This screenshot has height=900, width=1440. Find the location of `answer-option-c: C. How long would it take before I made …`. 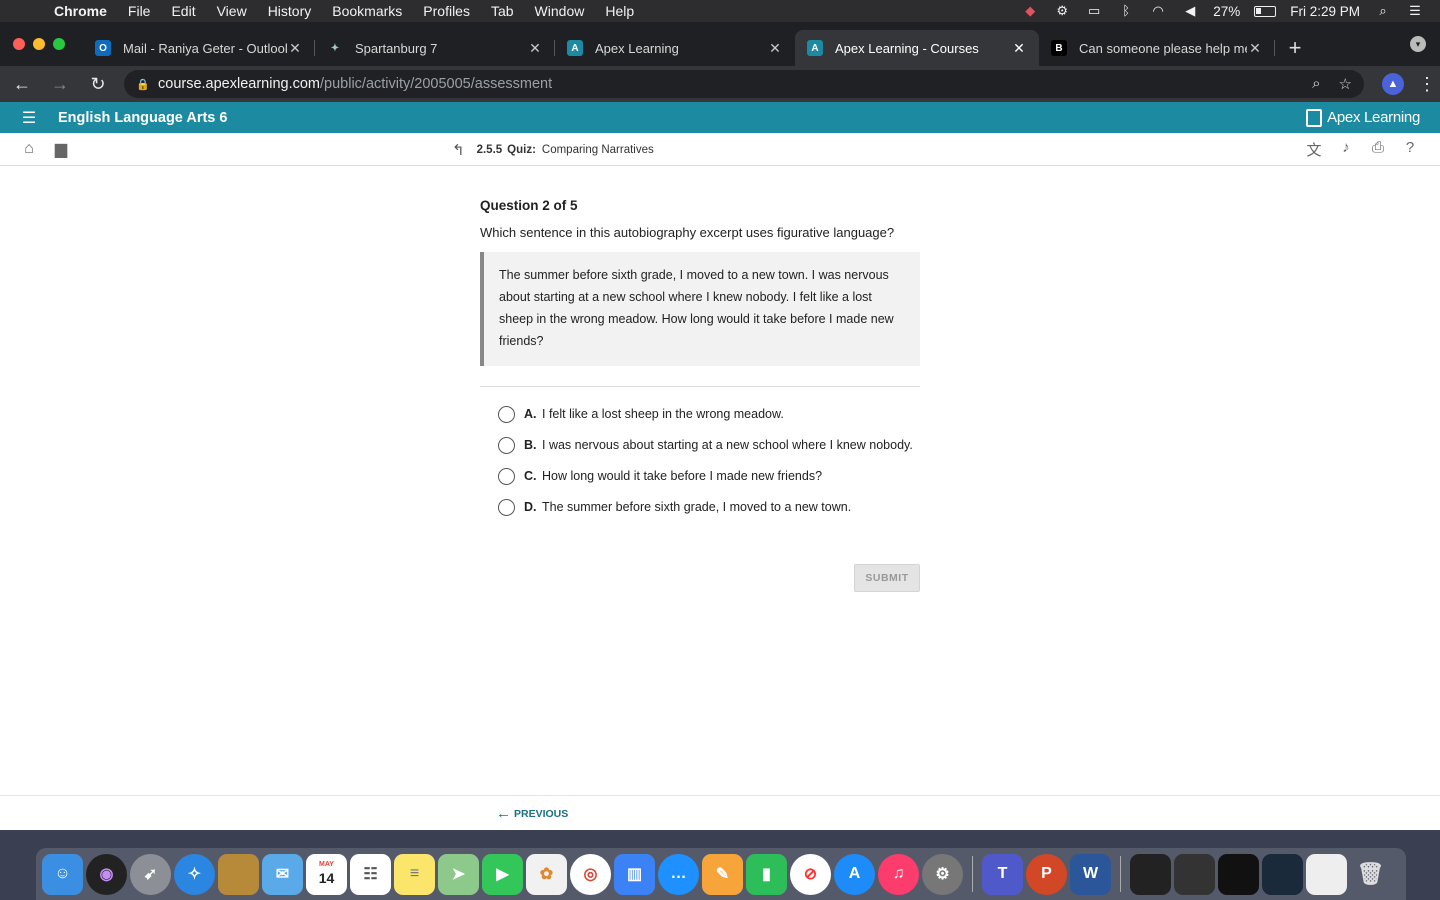

answer-option-c: C. How long would it take before I made … is located at coordinates (709, 476).